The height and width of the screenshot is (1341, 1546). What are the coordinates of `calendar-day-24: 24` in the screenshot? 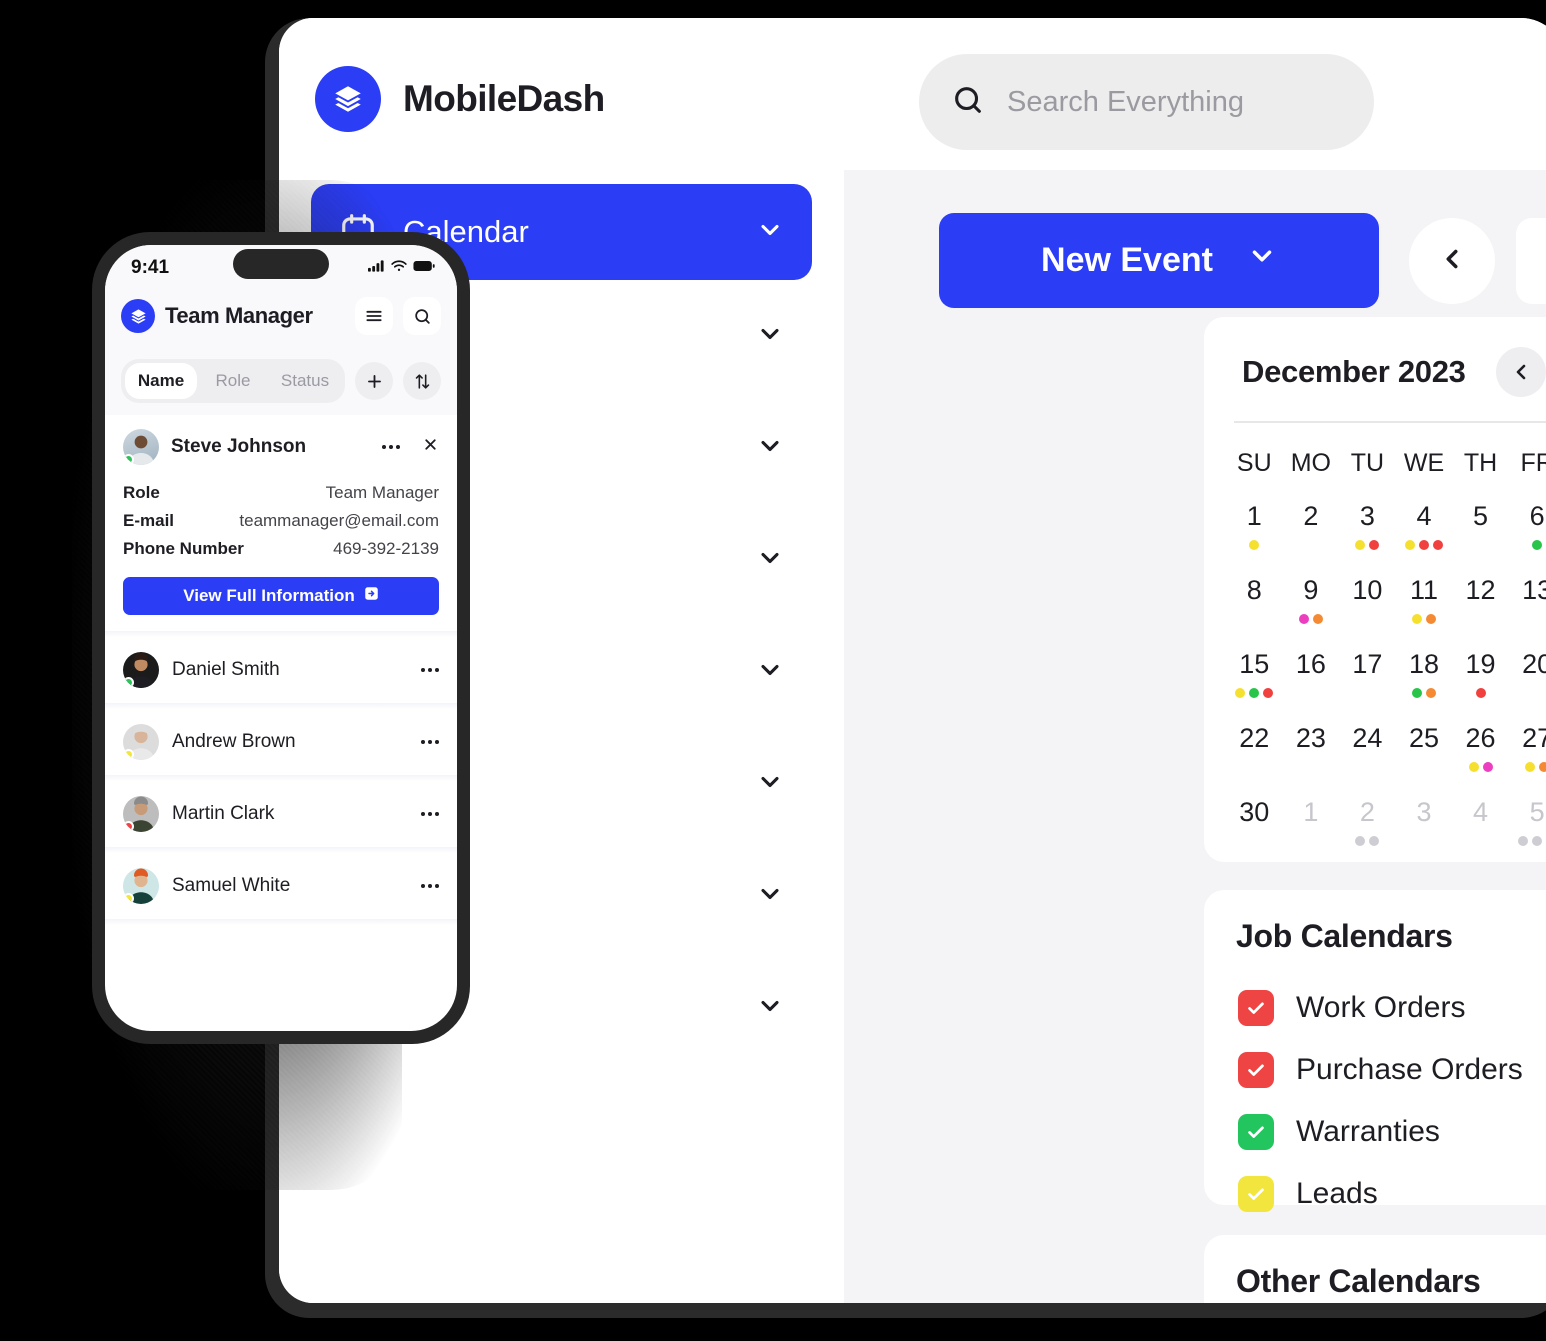 It's located at (1367, 753).